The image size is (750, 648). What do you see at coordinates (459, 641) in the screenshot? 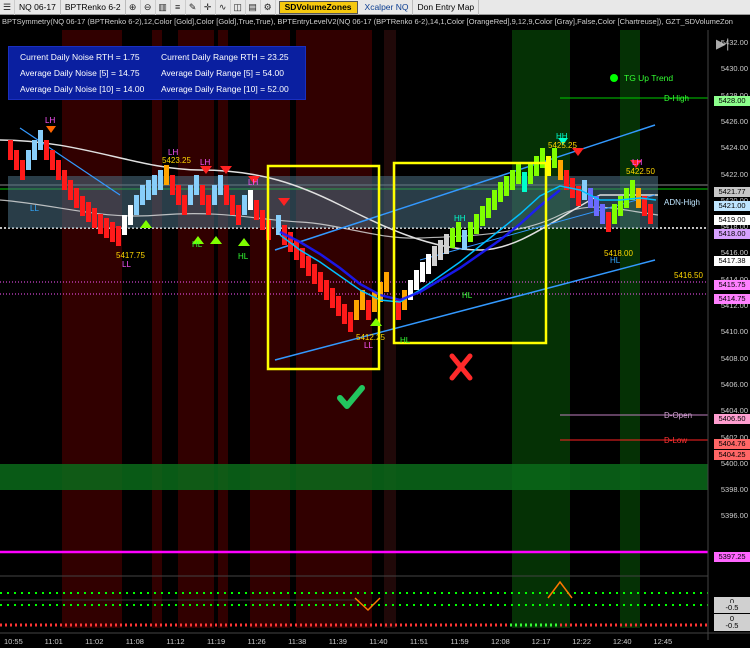
I see `time-axis-label: 11:59` at bounding box center [459, 641].